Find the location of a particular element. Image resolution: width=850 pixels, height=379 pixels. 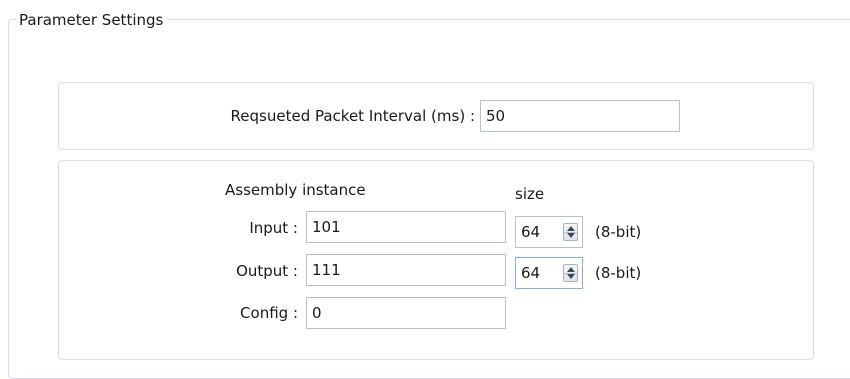

input-size-unit: (8-bit) is located at coordinates (618, 232).